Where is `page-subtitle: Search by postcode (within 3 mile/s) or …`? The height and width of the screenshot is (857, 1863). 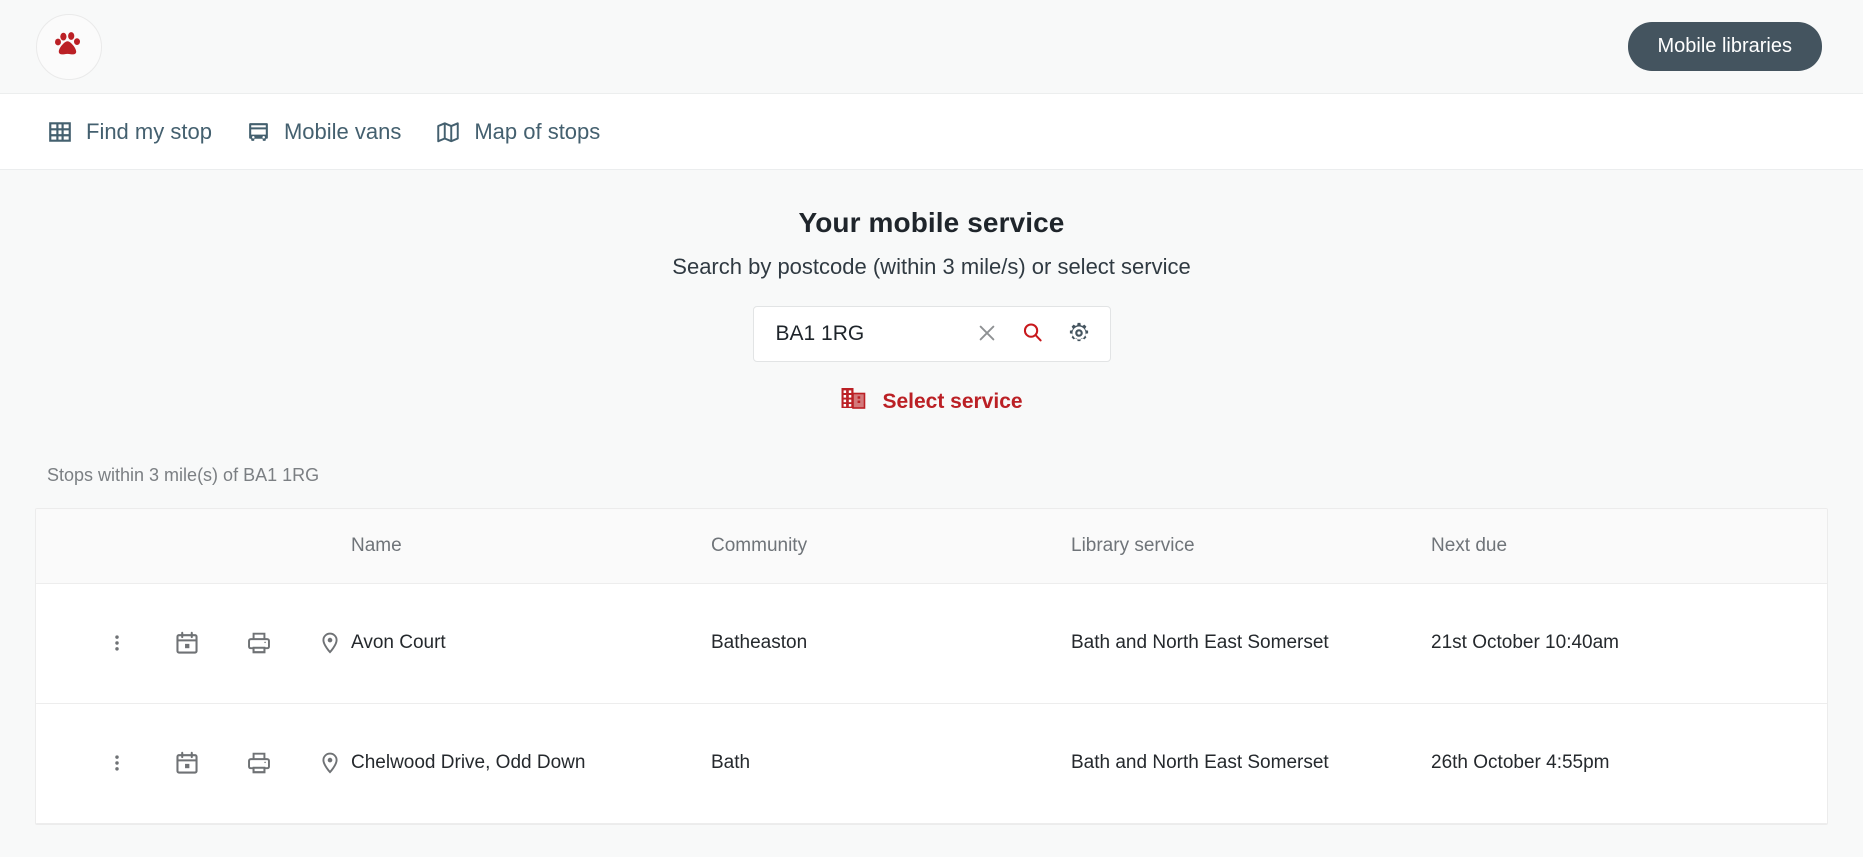 page-subtitle: Search by postcode (within 3 mile/s) or … is located at coordinates (931, 266).